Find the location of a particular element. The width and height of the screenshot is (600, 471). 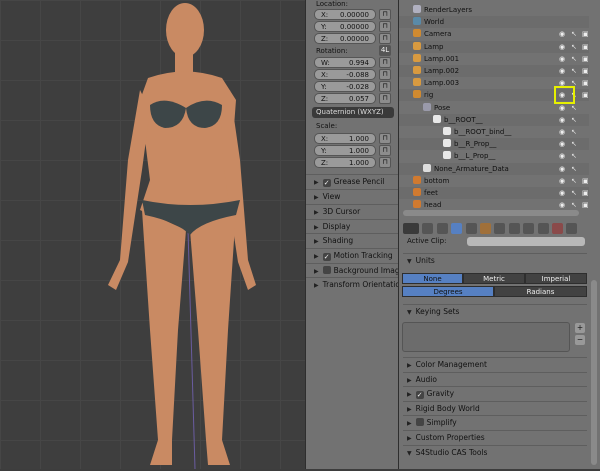

scale-x-field: X: 1.000 is located at coordinates (345, 138).